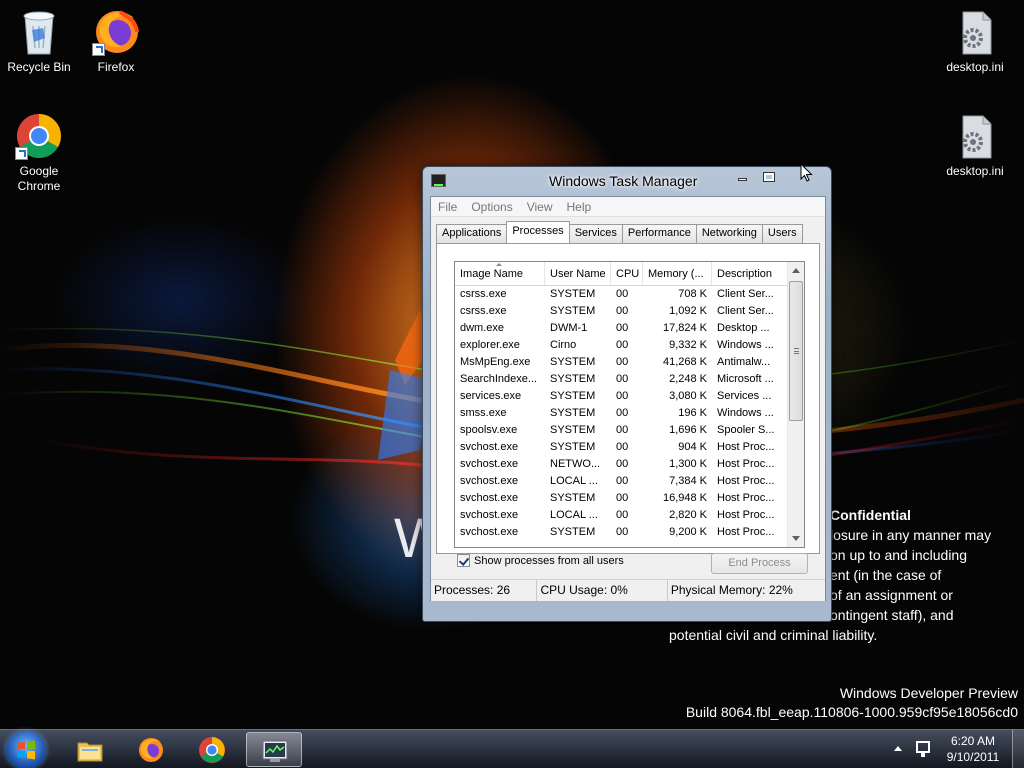 The image size is (1024, 768). What do you see at coordinates (578, 273) in the screenshot?
I see `column-header-user-name: User Name` at bounding box center [578, 273].